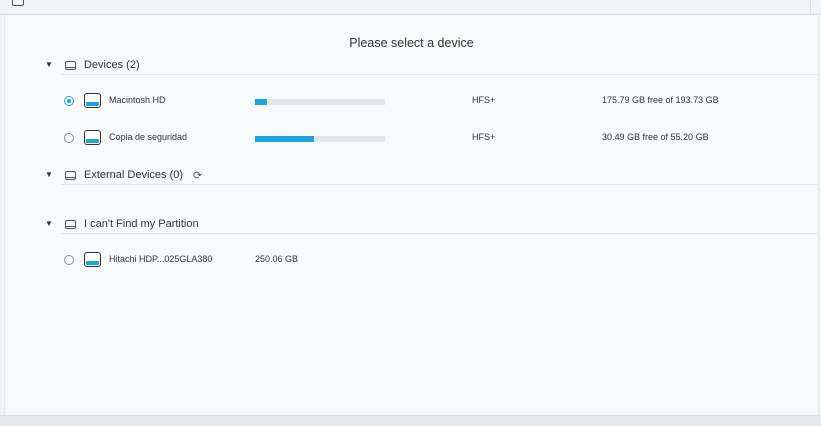  Describe the element at coordinates (112, 65) in the screenshot. I see `section-label: Devices (2)` at that location.